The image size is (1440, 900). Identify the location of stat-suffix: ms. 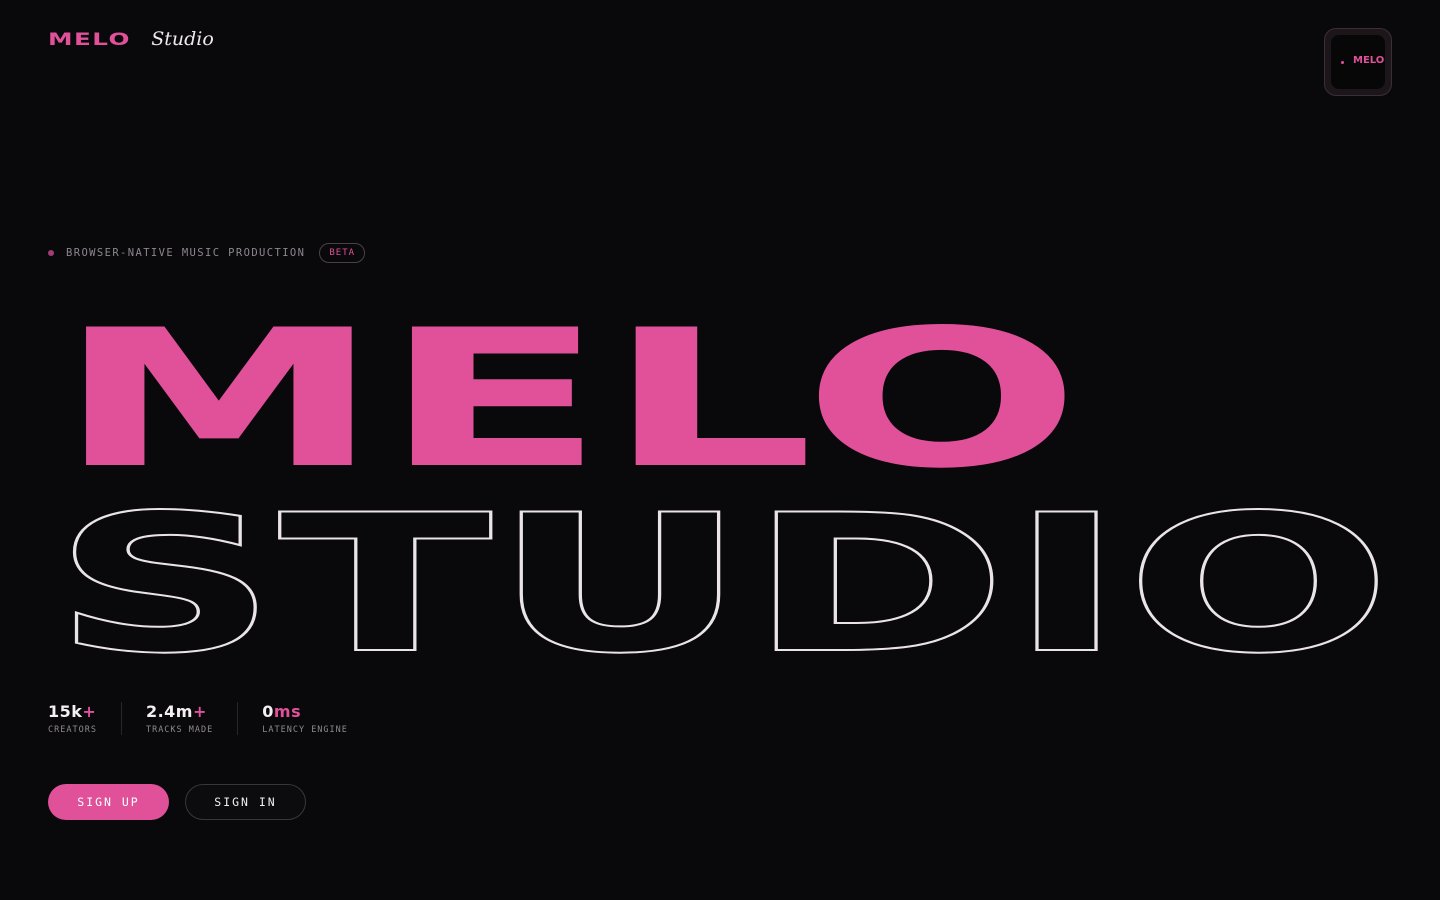
(287, 711).